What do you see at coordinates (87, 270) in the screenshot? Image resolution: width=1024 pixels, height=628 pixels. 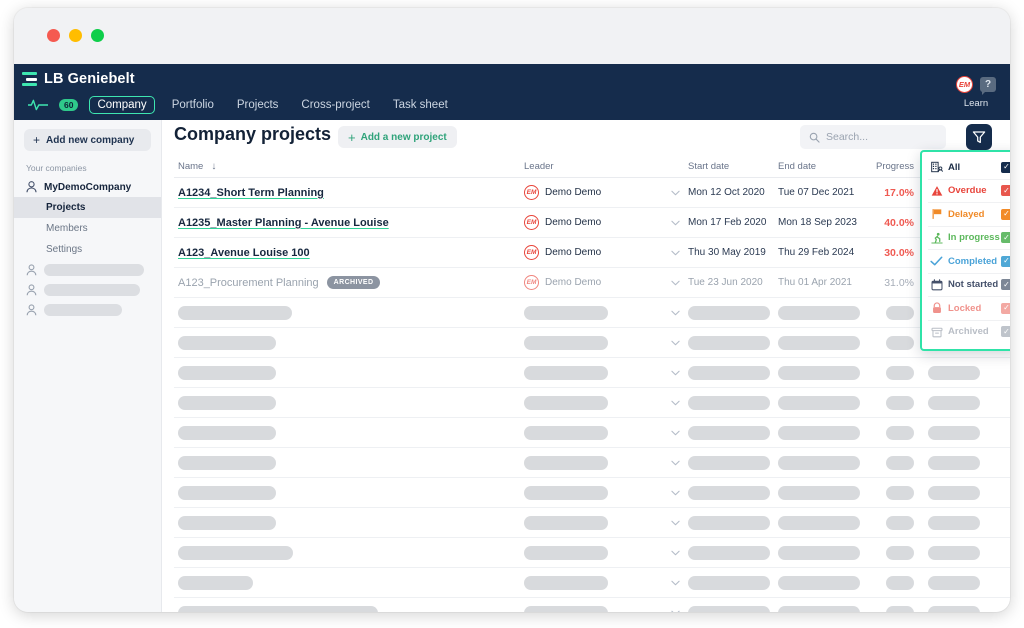 I see `sidebar-skeleton-item` at bounding box center [87, 270].